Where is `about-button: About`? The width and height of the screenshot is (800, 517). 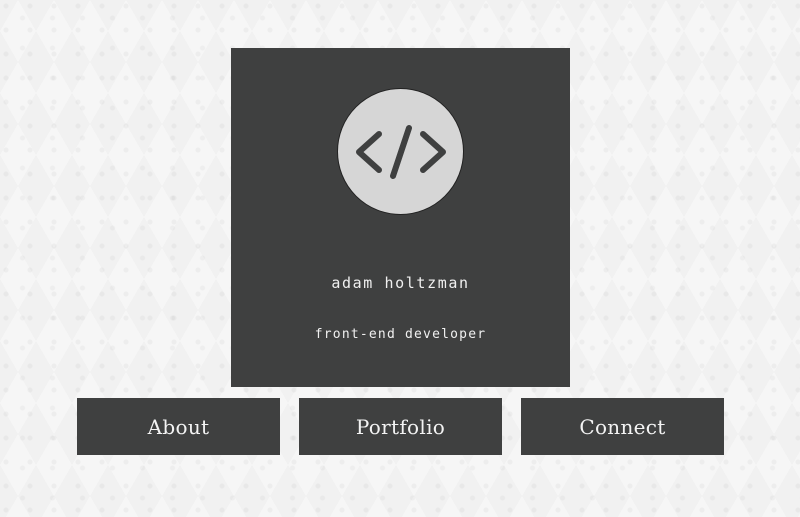 about-button: About is located at coordinates (178, 426).